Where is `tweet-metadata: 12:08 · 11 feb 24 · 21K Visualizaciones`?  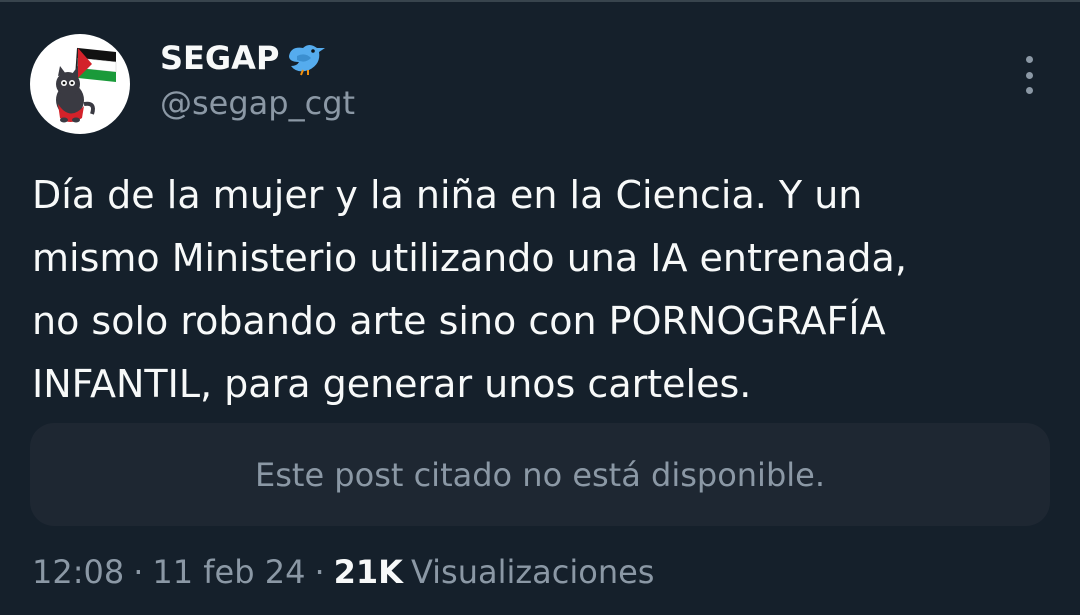 tweet-metadata: 12:08 · 11 feb 24 · 21K Visualizaciones is located at coordinates (343, 572).